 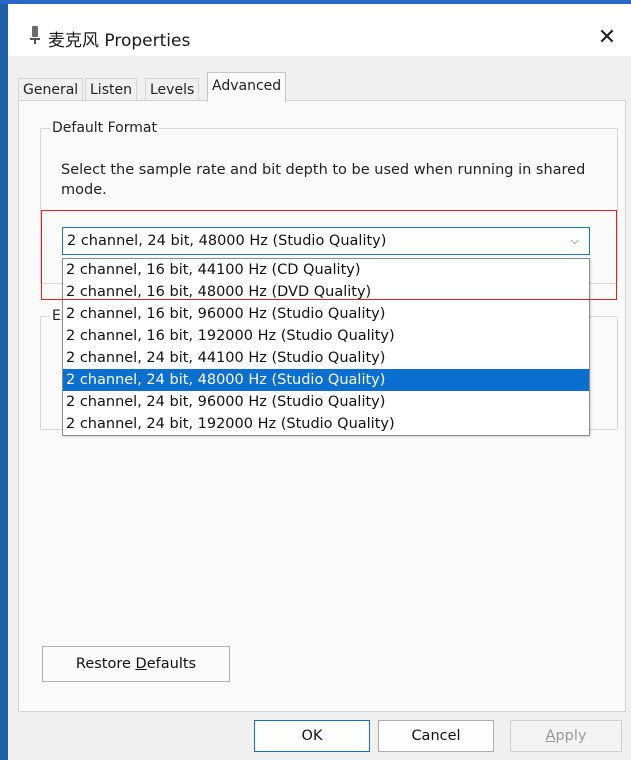 I want to click on tab-general: General, so click(x=51, y=89).